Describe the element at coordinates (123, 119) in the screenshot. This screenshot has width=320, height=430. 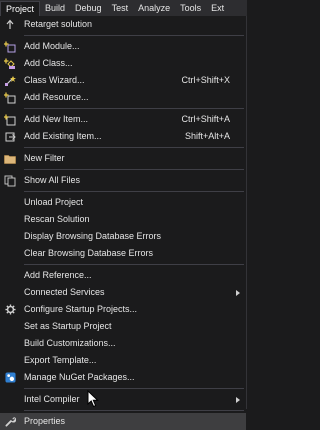
I see `menu-item-add-new-item: Add New Item... Ctrl+Shift+A` at that location.